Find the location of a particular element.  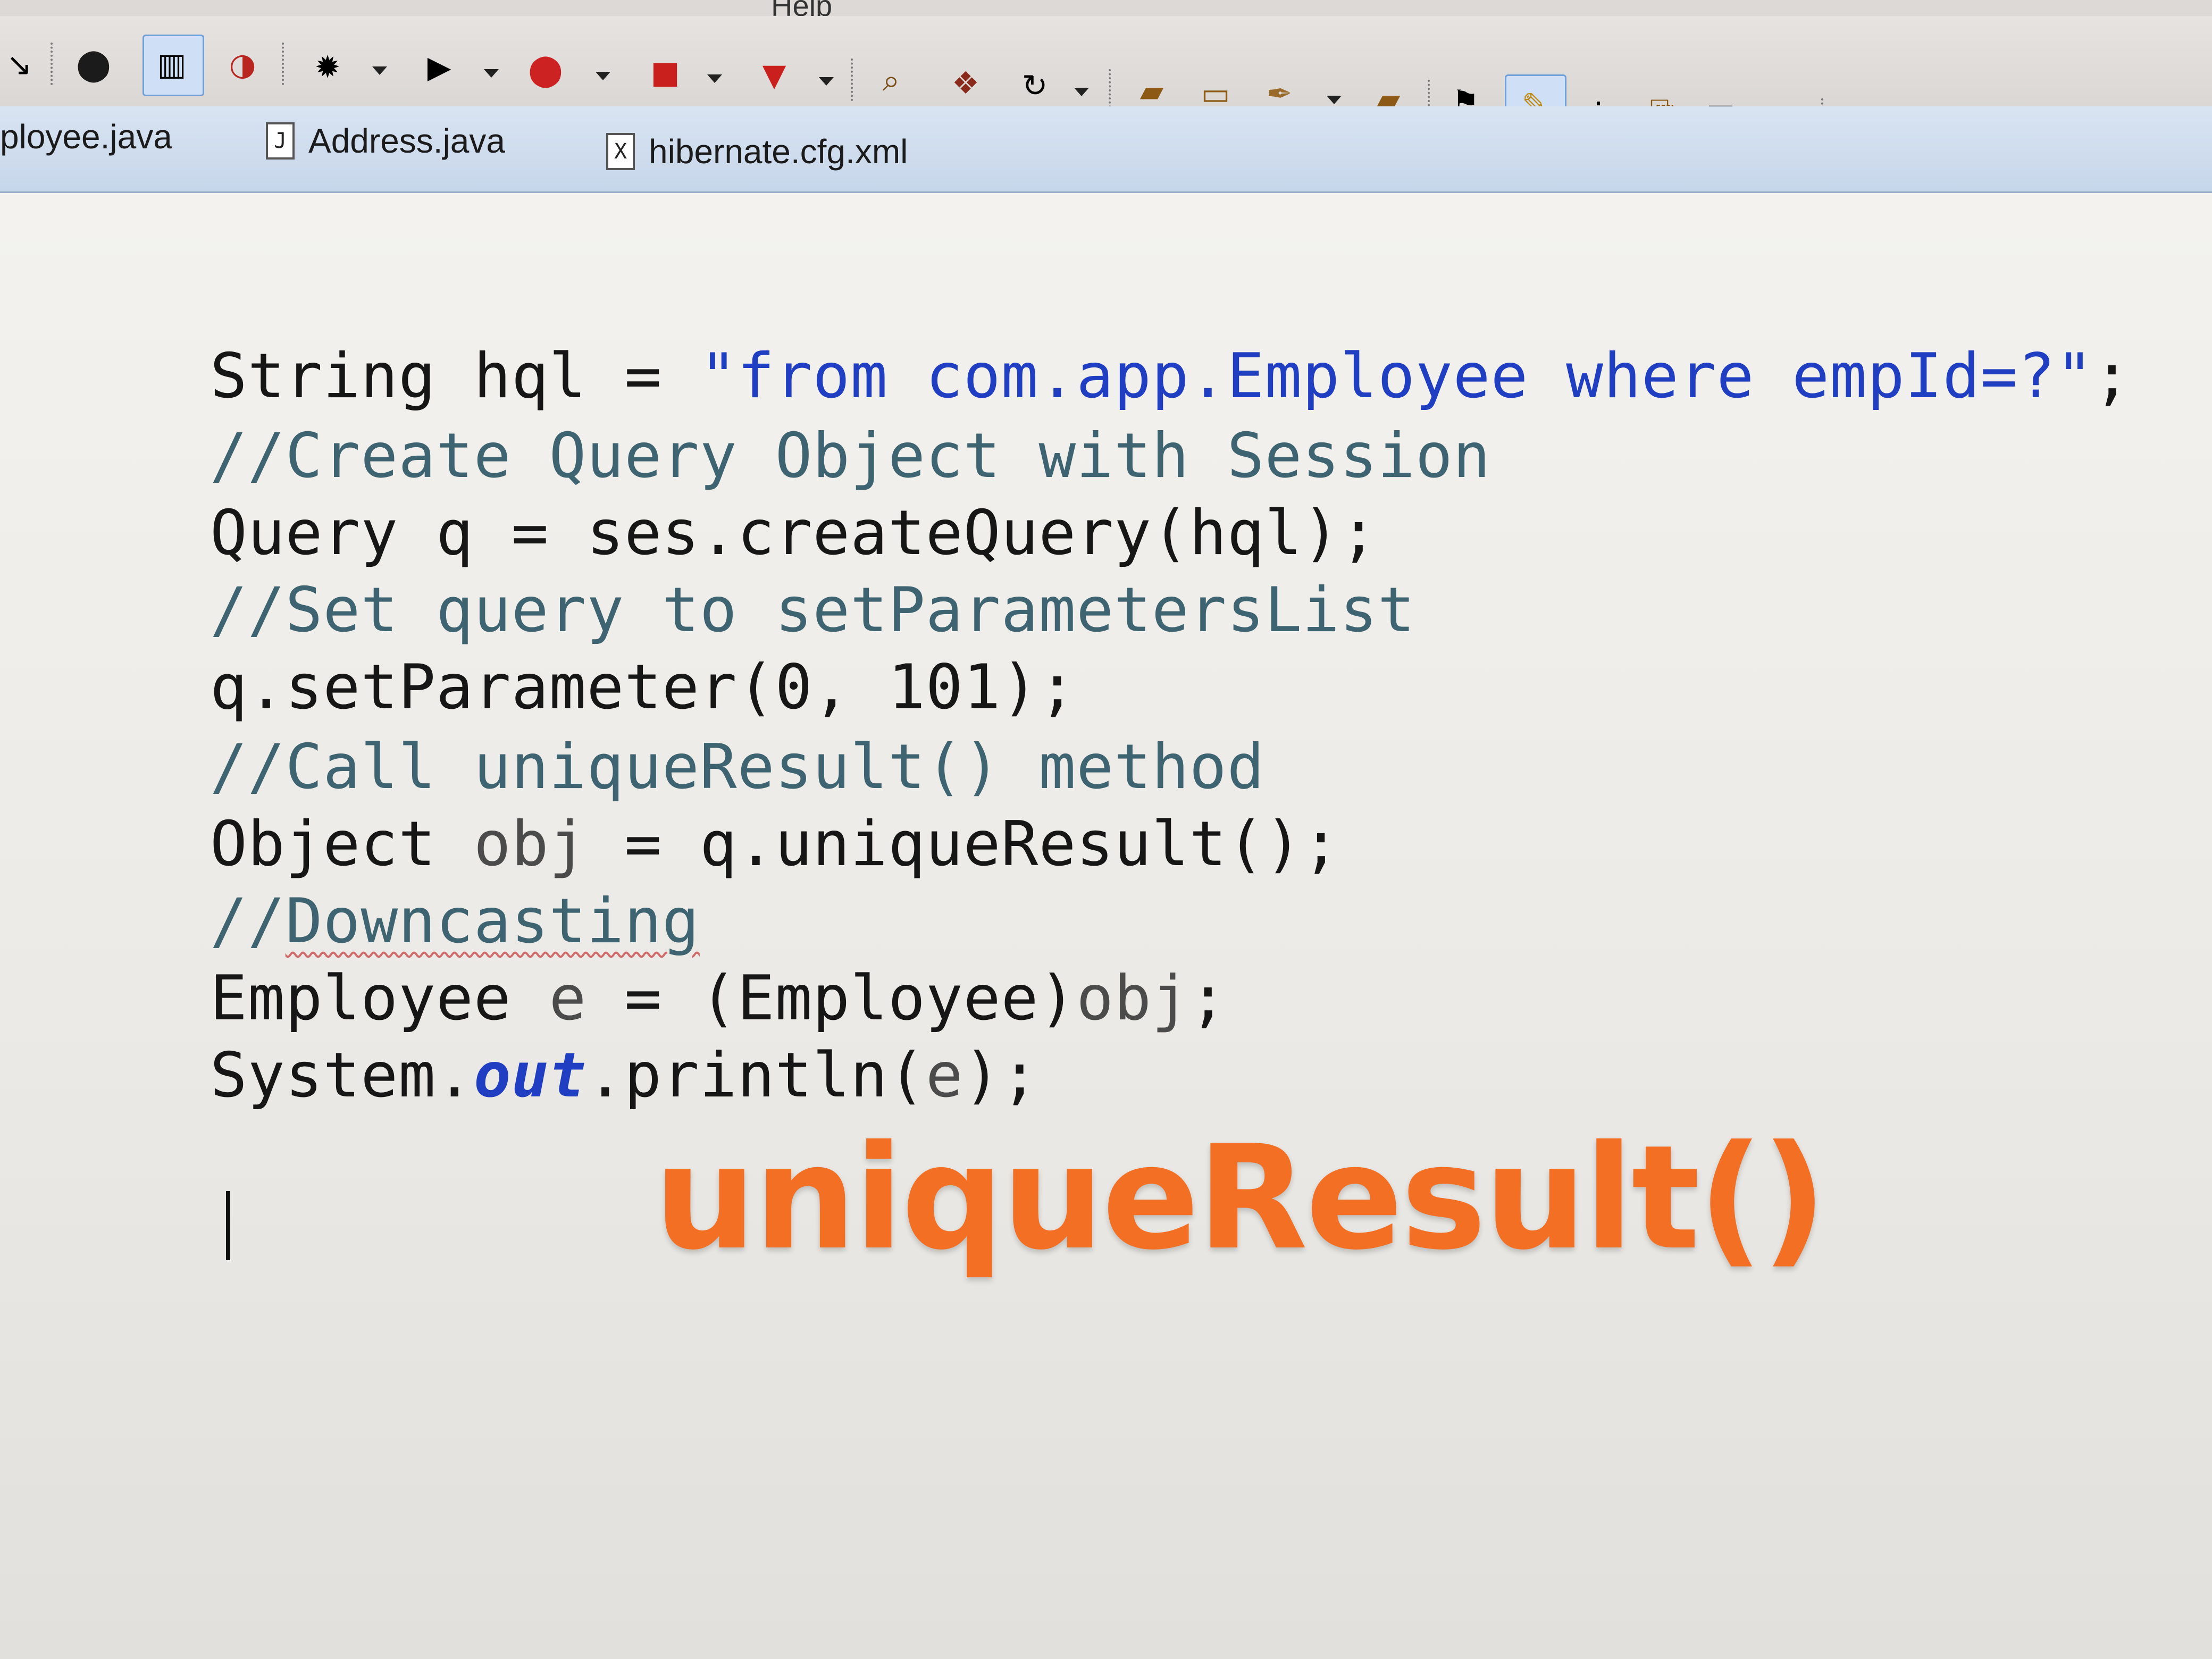

code-line-6: //Call uniqueResult() method is located at coordinates (737, 767).